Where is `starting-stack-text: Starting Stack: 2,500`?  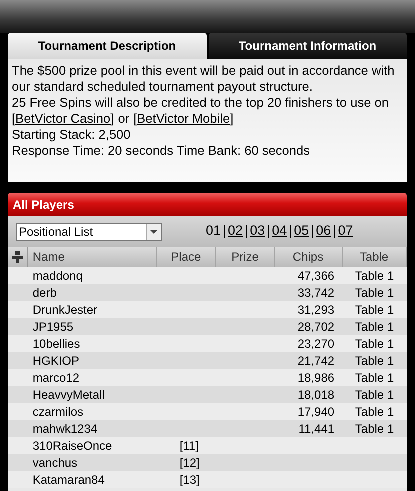 starting-stack-text: Starting Stack: 2,500 is located at coordinates (72, 135).